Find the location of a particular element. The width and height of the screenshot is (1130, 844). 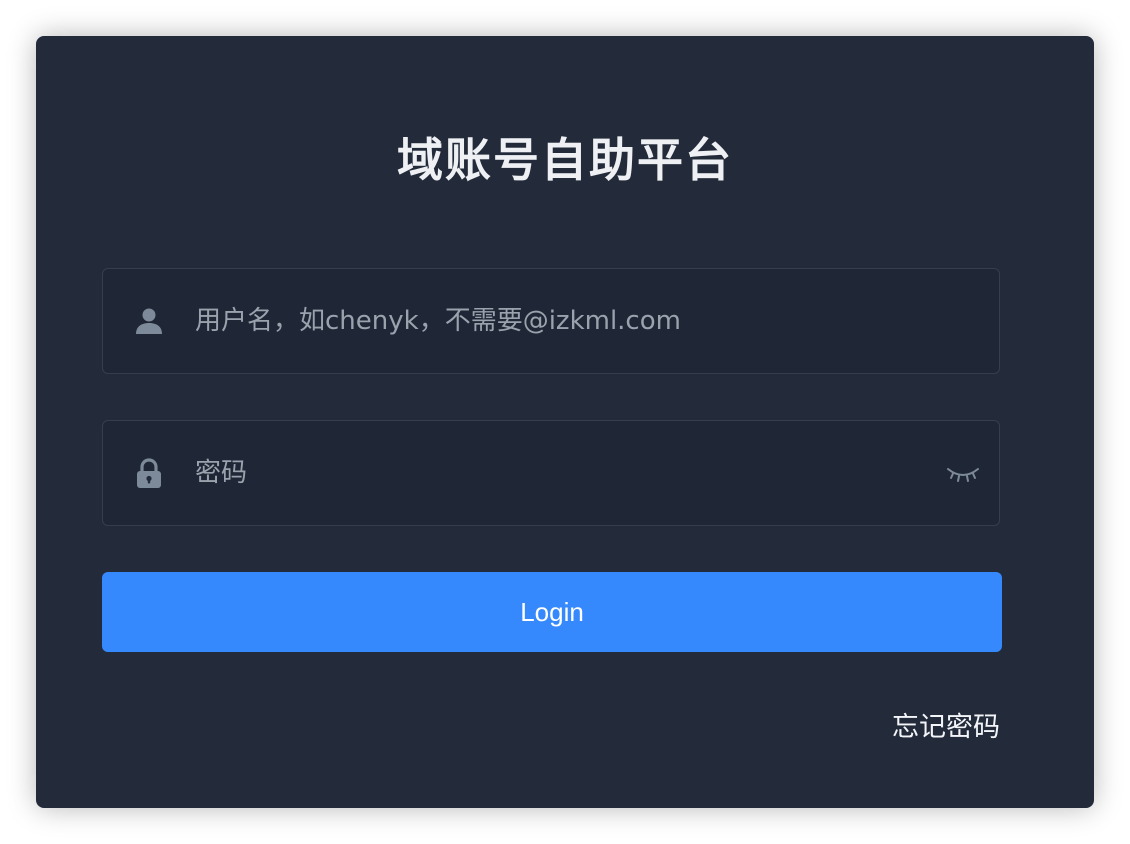

lock-icon is located at coordinates (149, 473).